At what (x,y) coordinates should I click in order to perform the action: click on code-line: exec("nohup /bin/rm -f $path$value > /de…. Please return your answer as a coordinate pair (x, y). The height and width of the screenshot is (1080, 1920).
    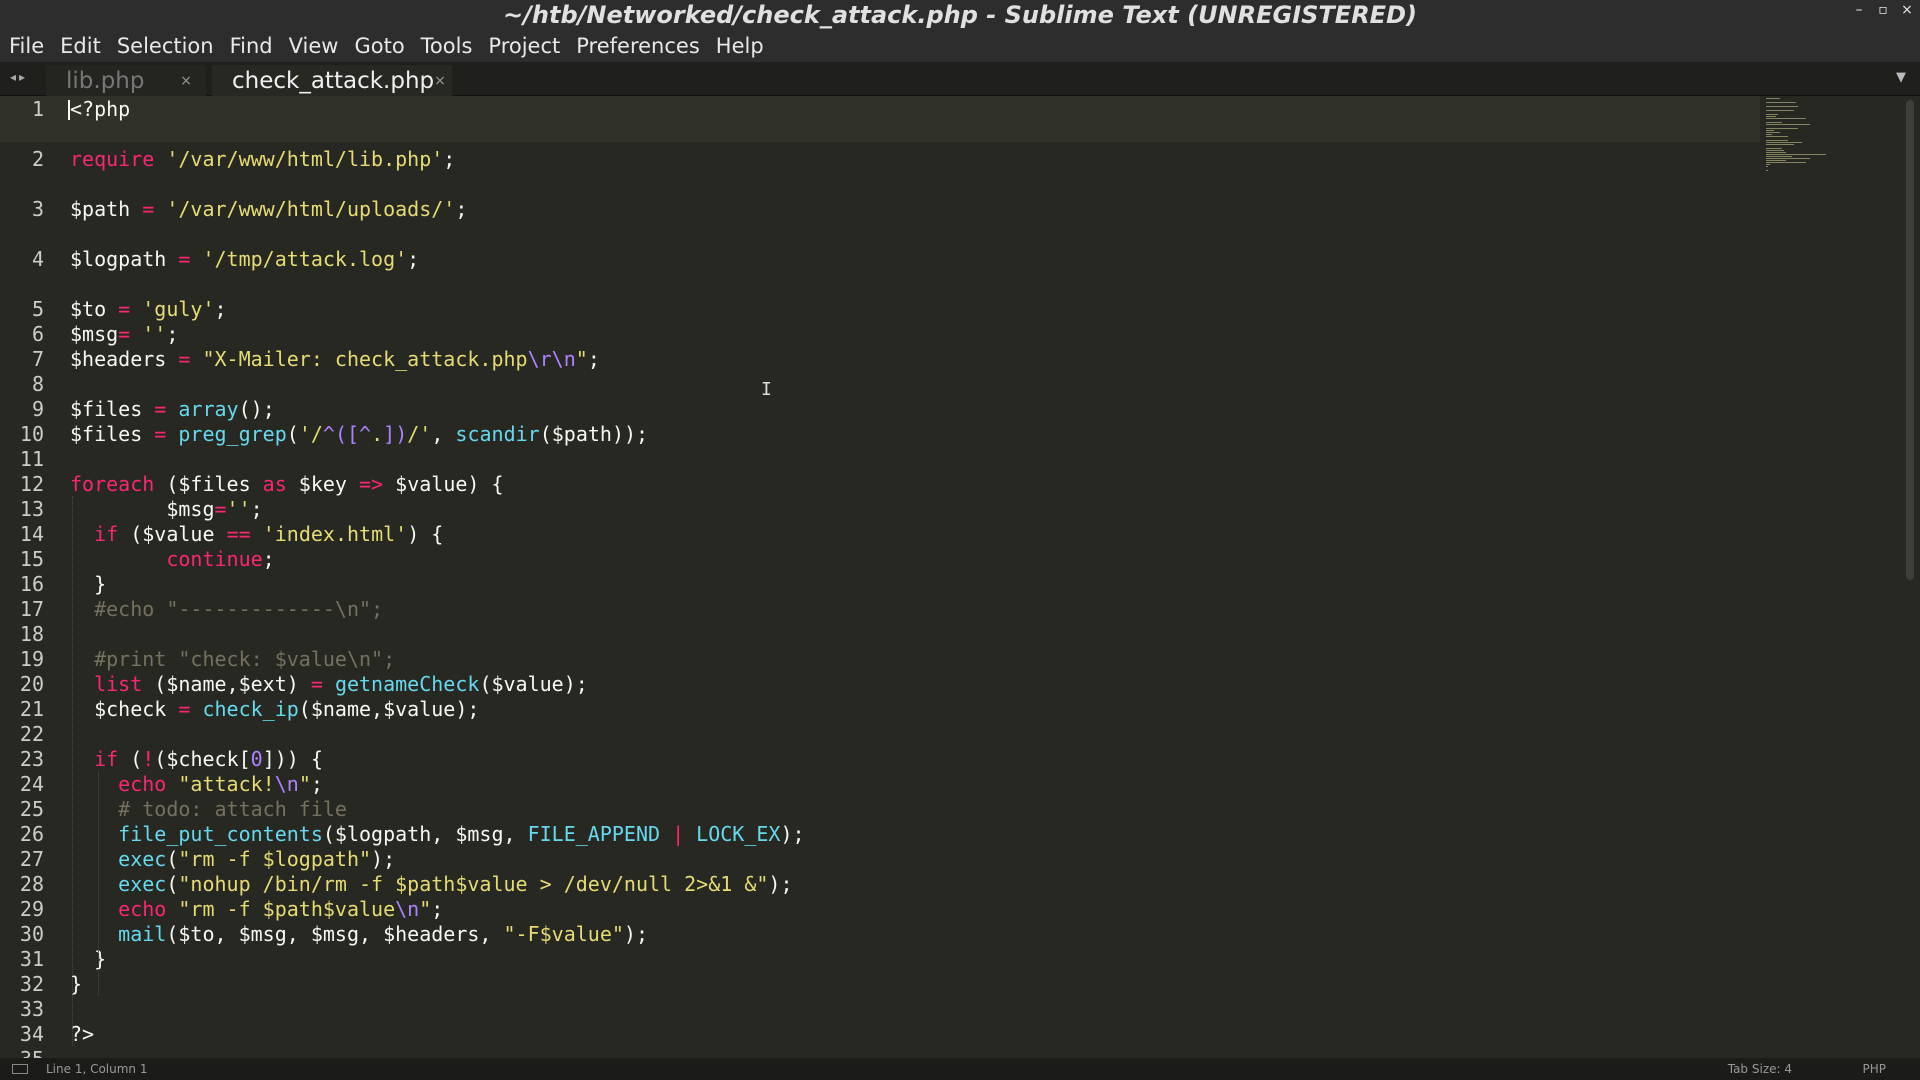
    Looking at the image, I should click on (431, 884).